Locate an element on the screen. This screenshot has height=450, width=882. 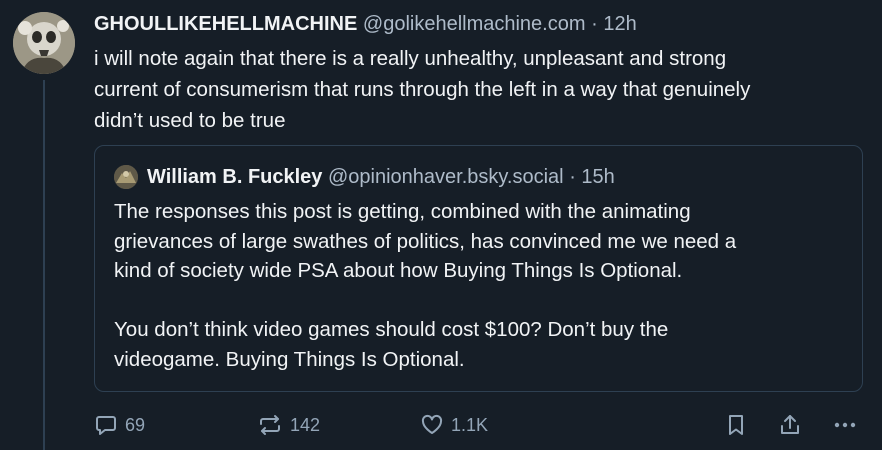
more-icon is located at coordinates (845, 425).